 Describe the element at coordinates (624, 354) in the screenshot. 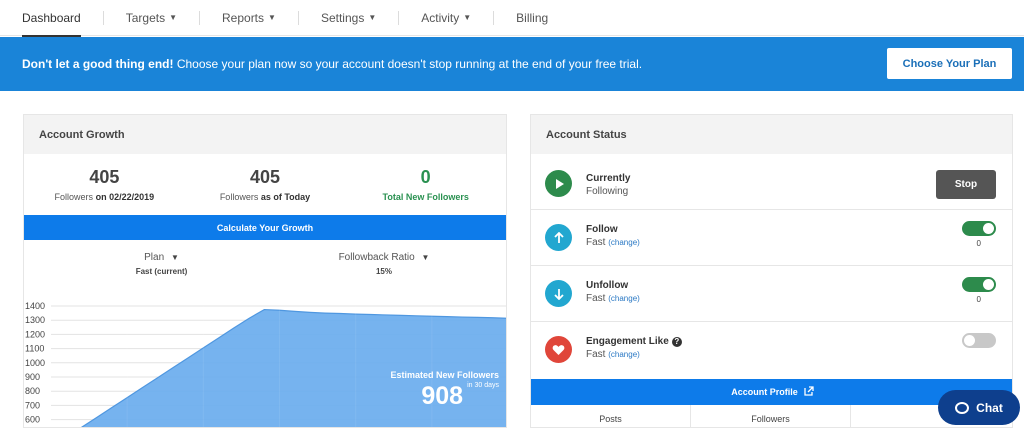

I see `change-engagement-link: (change)` at that location.